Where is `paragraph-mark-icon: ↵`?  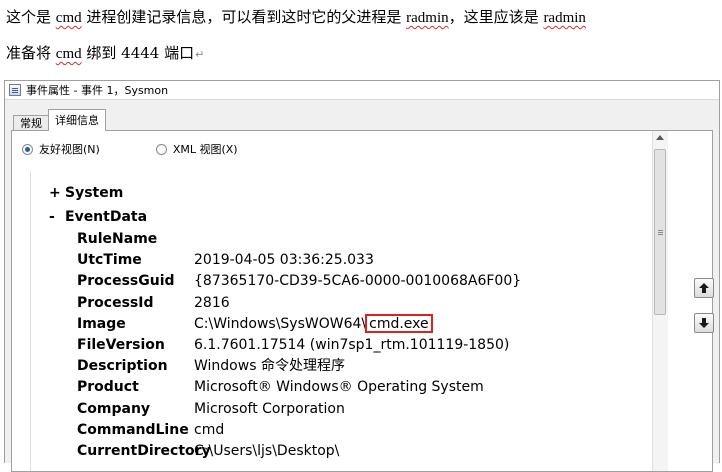 paragraph-mark-icon: ↵ is located at coordinates (200, 54).